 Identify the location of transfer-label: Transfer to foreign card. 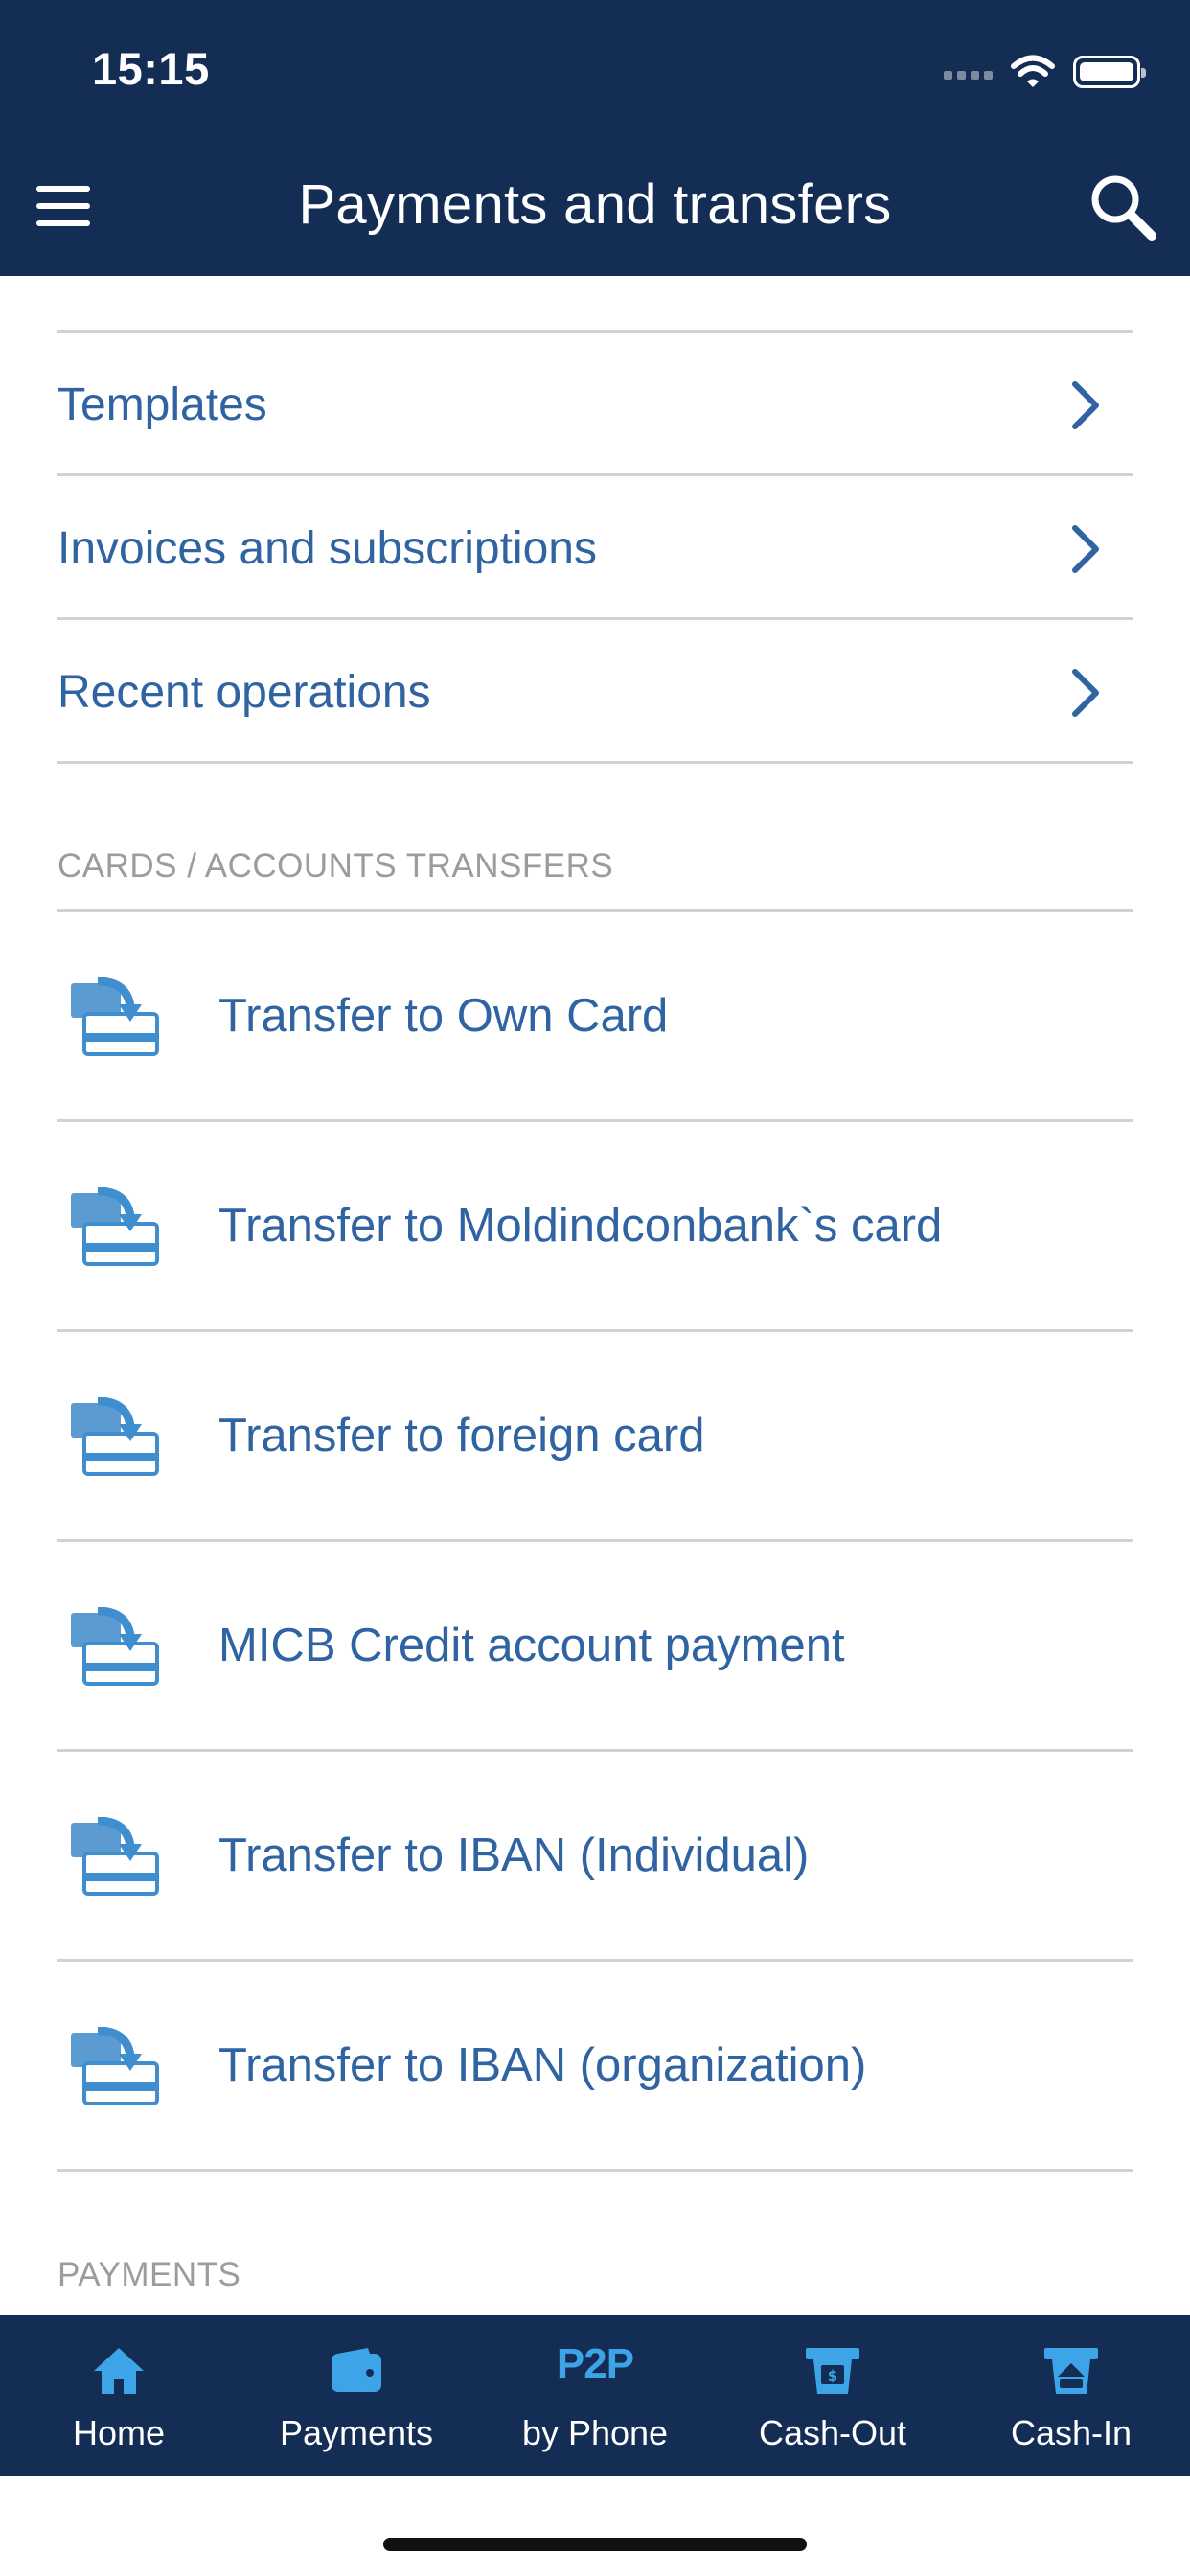
(461, 1435).